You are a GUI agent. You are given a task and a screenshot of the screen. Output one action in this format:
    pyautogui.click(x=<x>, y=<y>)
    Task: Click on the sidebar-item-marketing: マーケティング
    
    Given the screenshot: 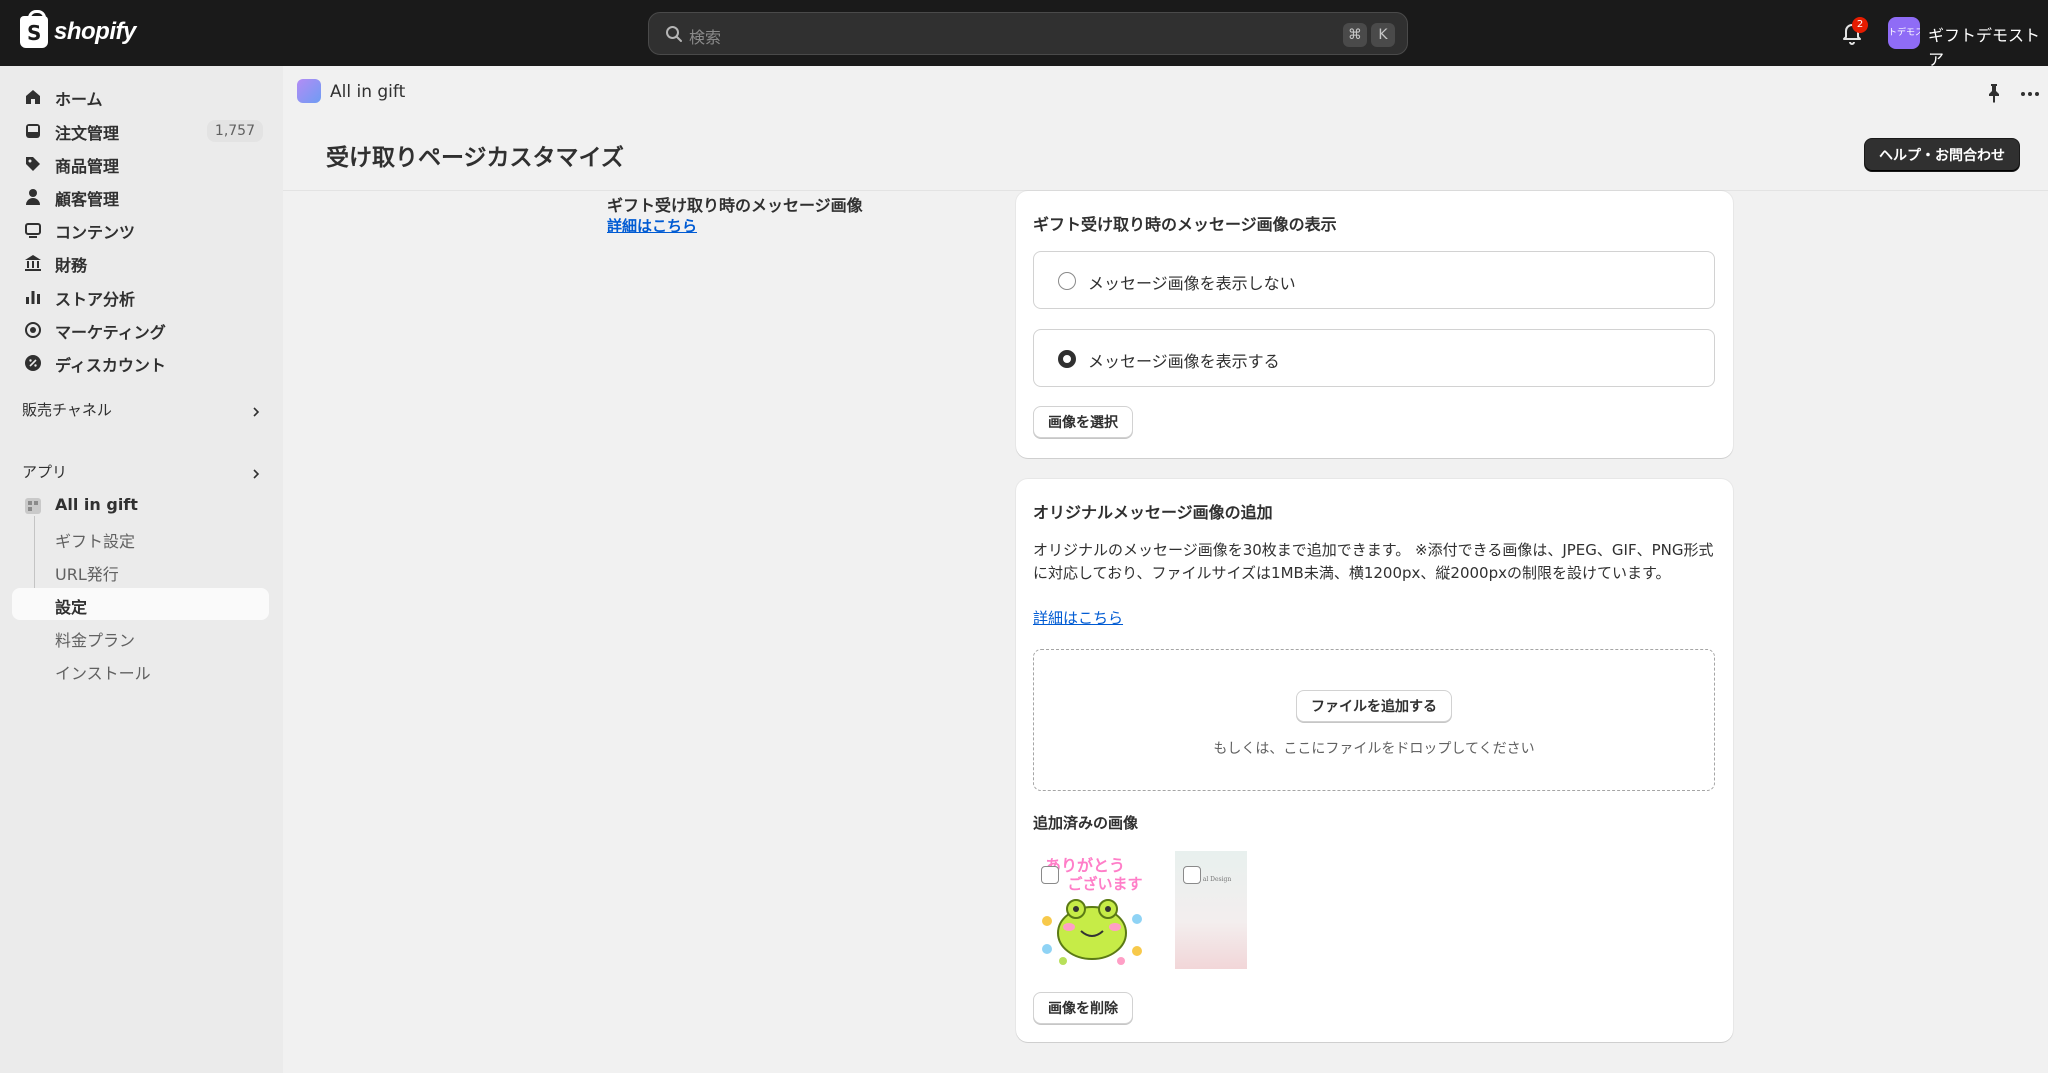 What is the action you would take?
    pyautogui.click(x=140, y=329)
    